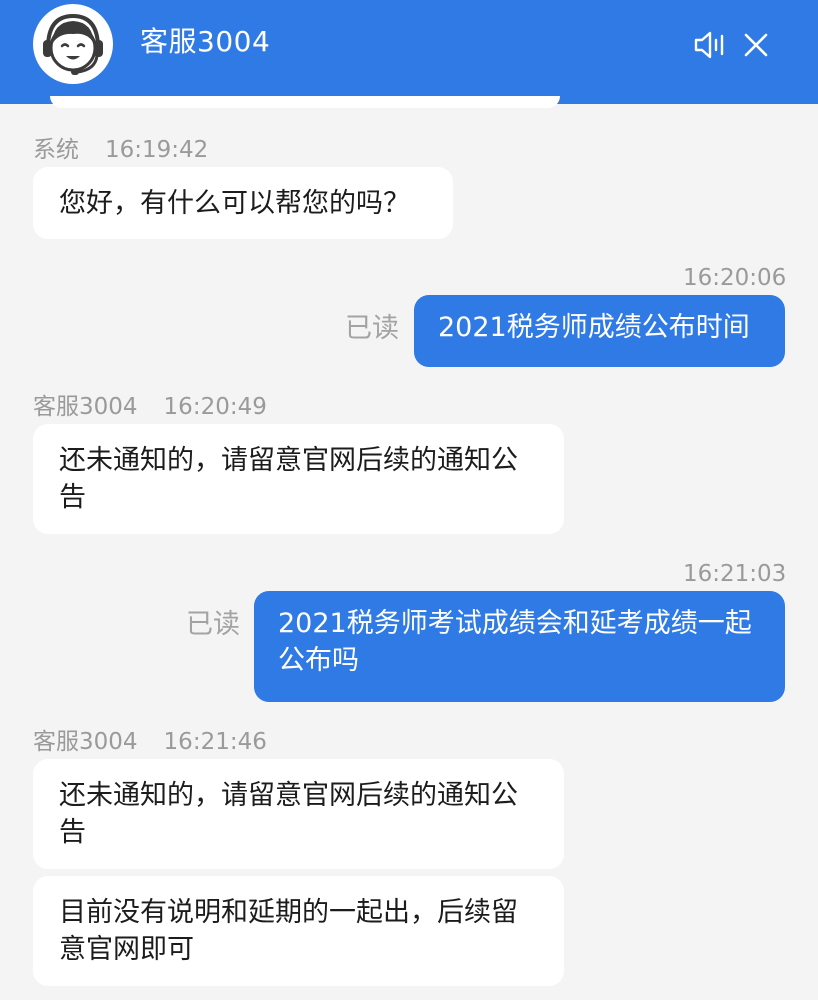 The height and width of the screenshot is (1000, 818). Describe the element at coordinates (157, 150) in the screenshot. I see `message-time: 16:19:42` at that location.